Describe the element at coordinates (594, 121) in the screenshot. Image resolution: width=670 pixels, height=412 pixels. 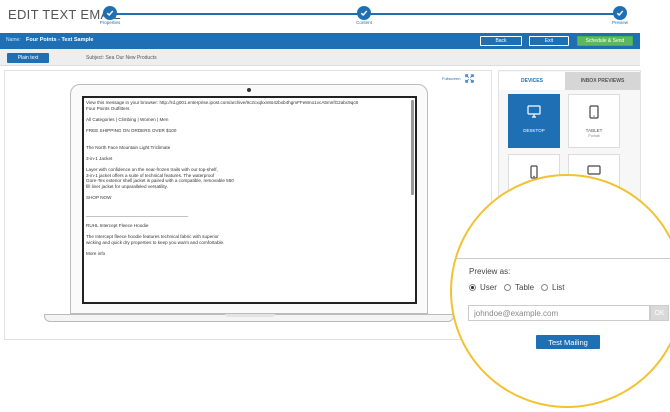
I see `device-tablet-portrait: TABLET Portrait` at that location.